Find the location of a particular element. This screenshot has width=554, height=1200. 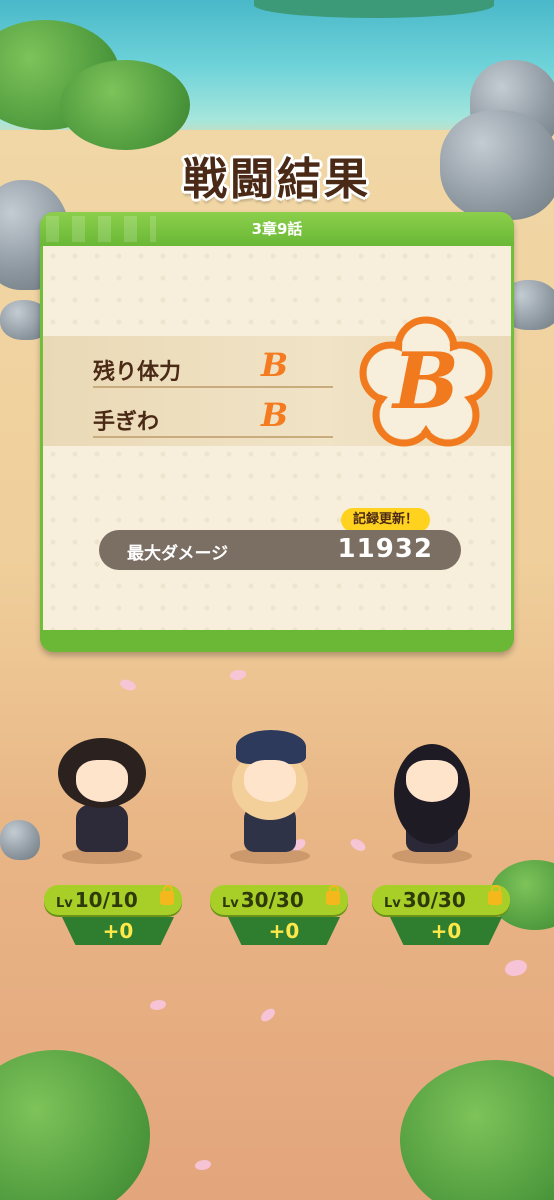

result-label: 残り体力 is located at coordinates (137, 372).